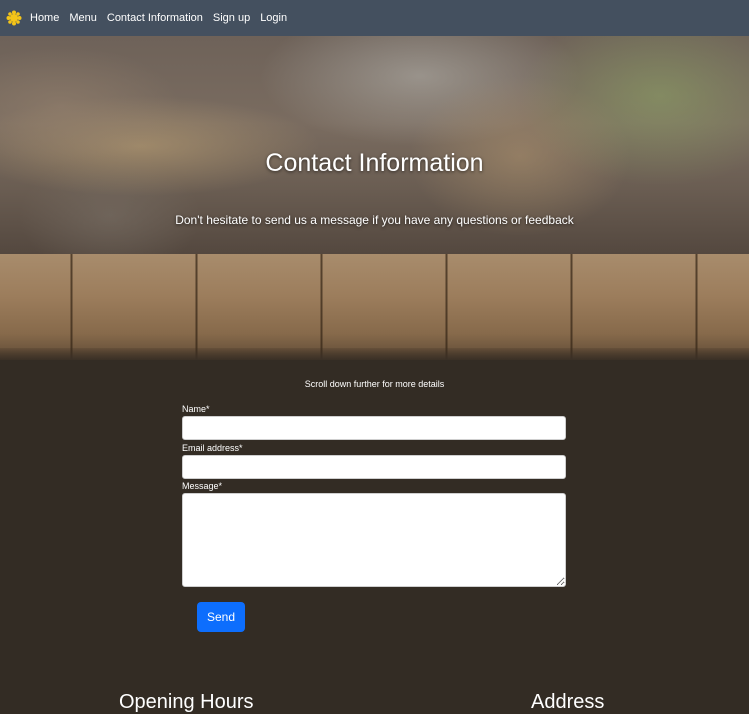  I want to click on message-textarea, so click(374, 540).